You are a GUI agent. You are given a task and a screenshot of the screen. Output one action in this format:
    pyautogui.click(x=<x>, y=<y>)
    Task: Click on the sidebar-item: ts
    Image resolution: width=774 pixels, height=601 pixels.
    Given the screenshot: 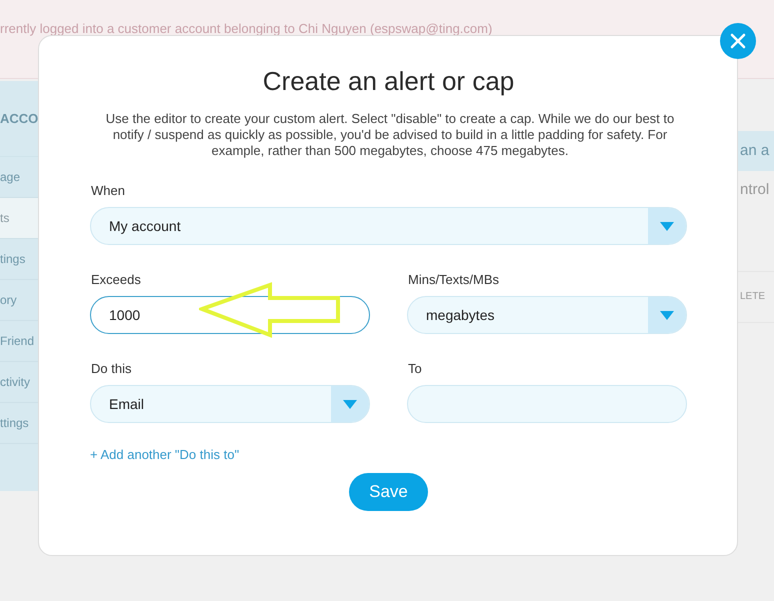 What is the action you would take?
    pyautogui.click(x=19, y=218)
    